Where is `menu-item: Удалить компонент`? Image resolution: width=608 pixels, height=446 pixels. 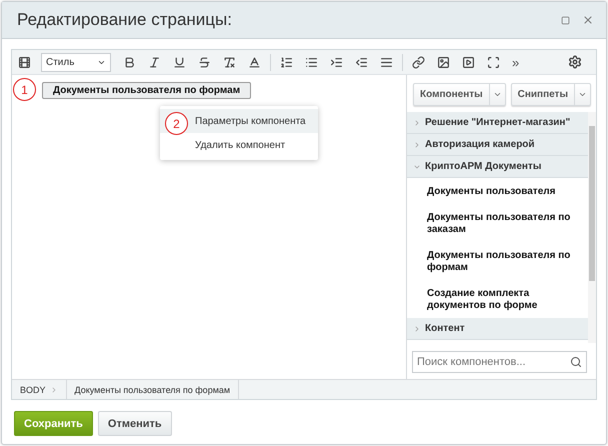 menu-item: Удалить компонент is located at coordinates (239, 145).